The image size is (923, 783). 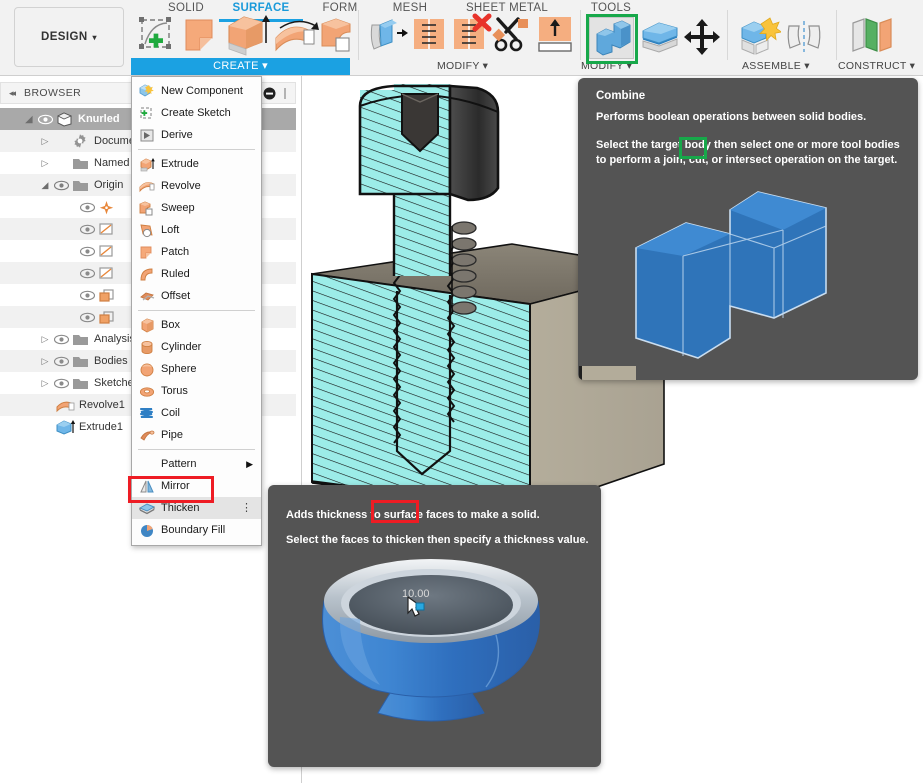 I want to click on collapse-icon: ◂◂, so click(x=12, y=93).